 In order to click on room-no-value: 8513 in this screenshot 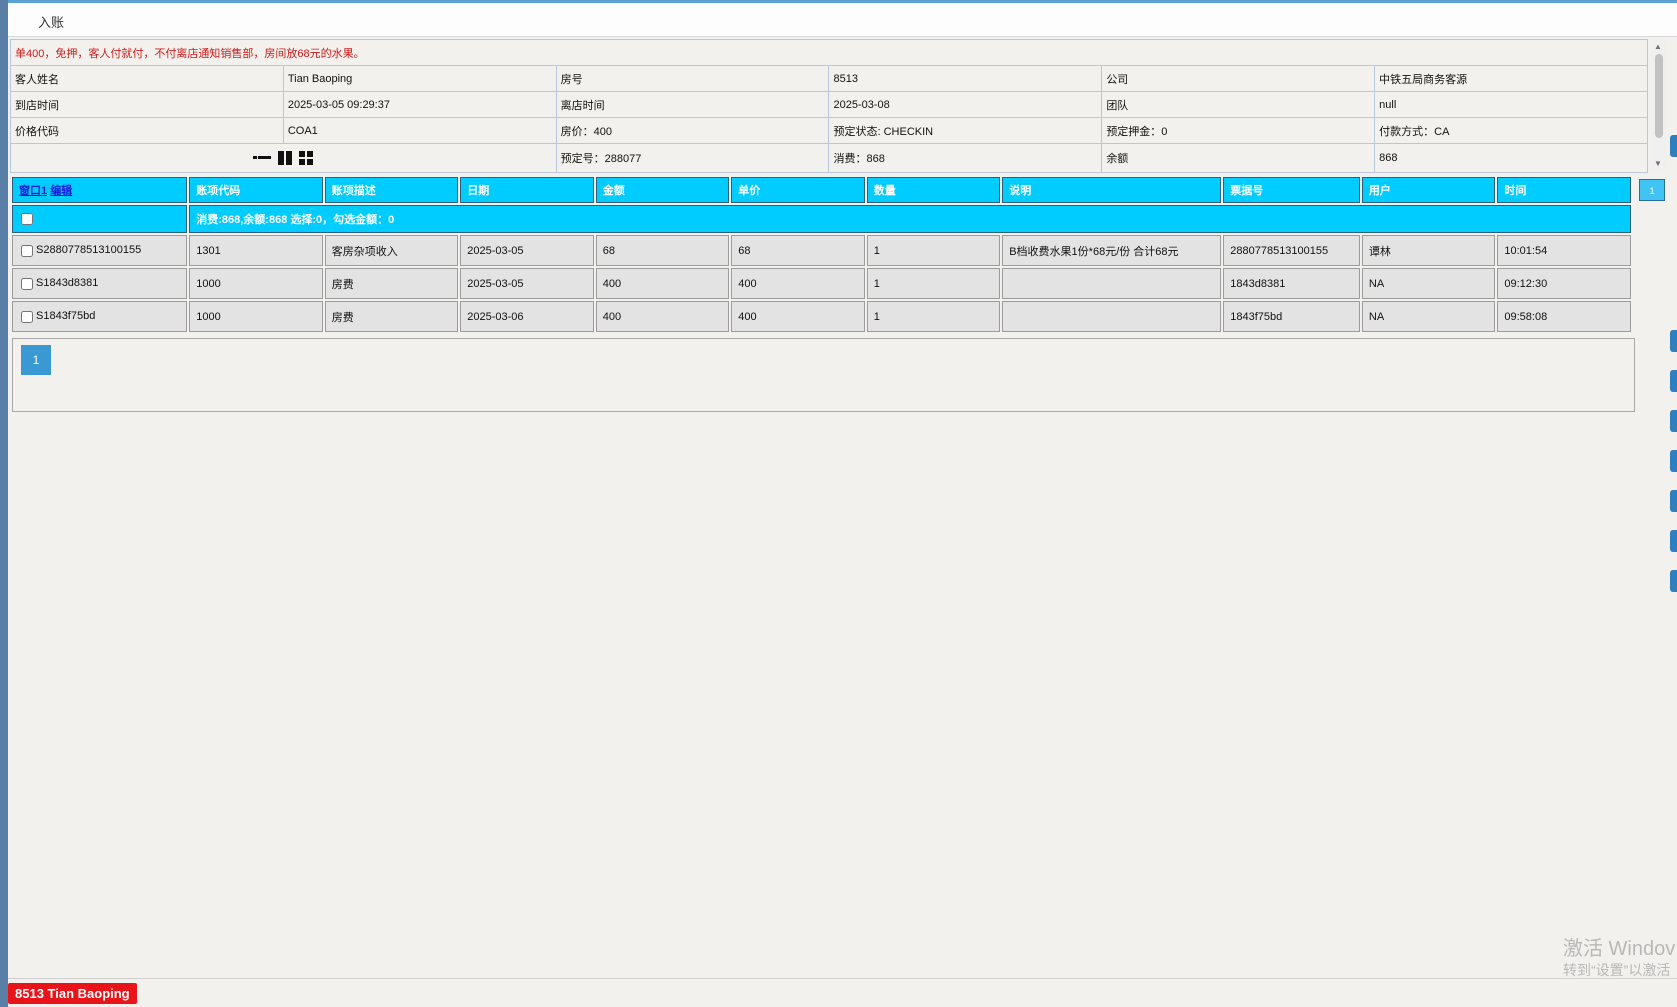, I will do `click(965, 78)`.